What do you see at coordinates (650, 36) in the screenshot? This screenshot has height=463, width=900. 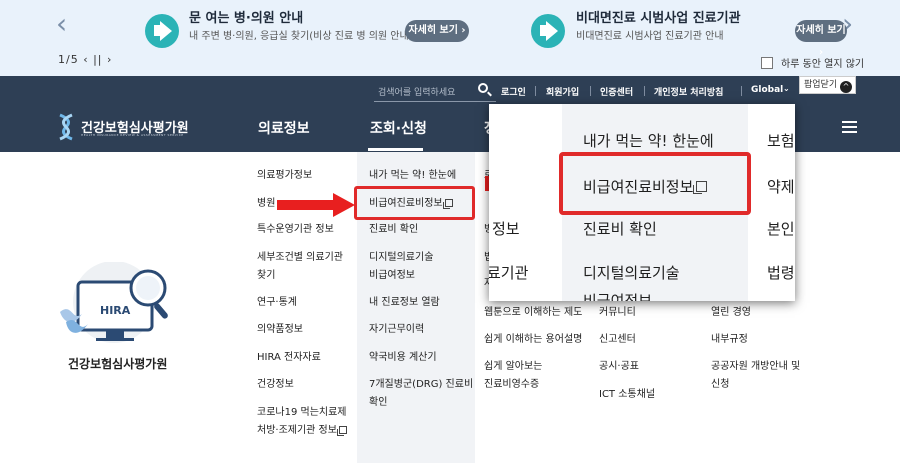 I see `promo-subtitle: 비대면진료 시범사업 진료기관 안내` at bounding box center [650, 36].